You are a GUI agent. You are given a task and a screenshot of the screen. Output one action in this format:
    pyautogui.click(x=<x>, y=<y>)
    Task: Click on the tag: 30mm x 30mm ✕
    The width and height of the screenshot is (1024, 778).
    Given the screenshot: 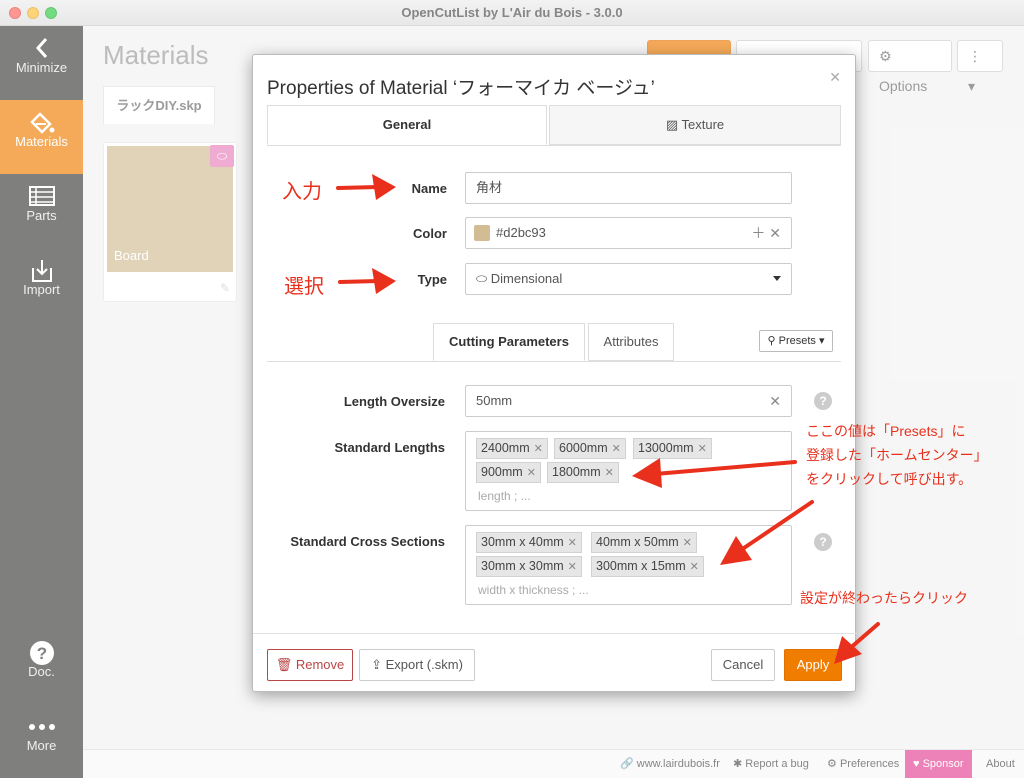 What is the action you would take?
    pyautogui.click(x=529, y=566)
    